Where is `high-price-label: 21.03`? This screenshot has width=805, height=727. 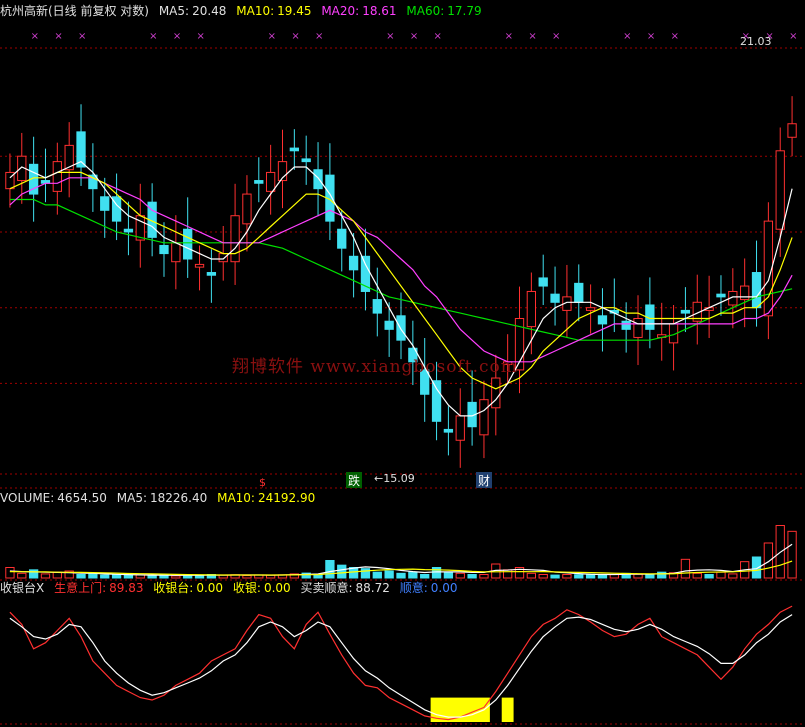
high-price-label: 21.03 is located at coordinates (756, 41).